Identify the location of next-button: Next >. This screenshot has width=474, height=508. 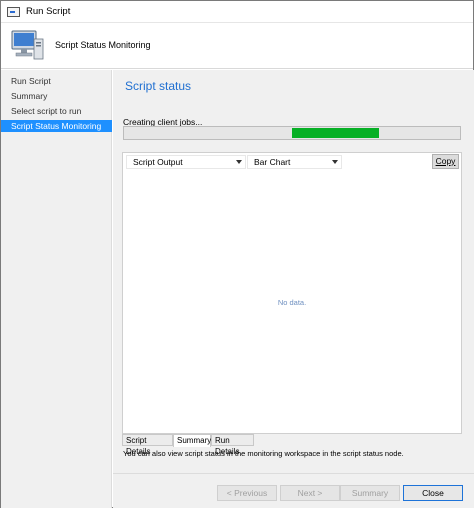
(310, 493).